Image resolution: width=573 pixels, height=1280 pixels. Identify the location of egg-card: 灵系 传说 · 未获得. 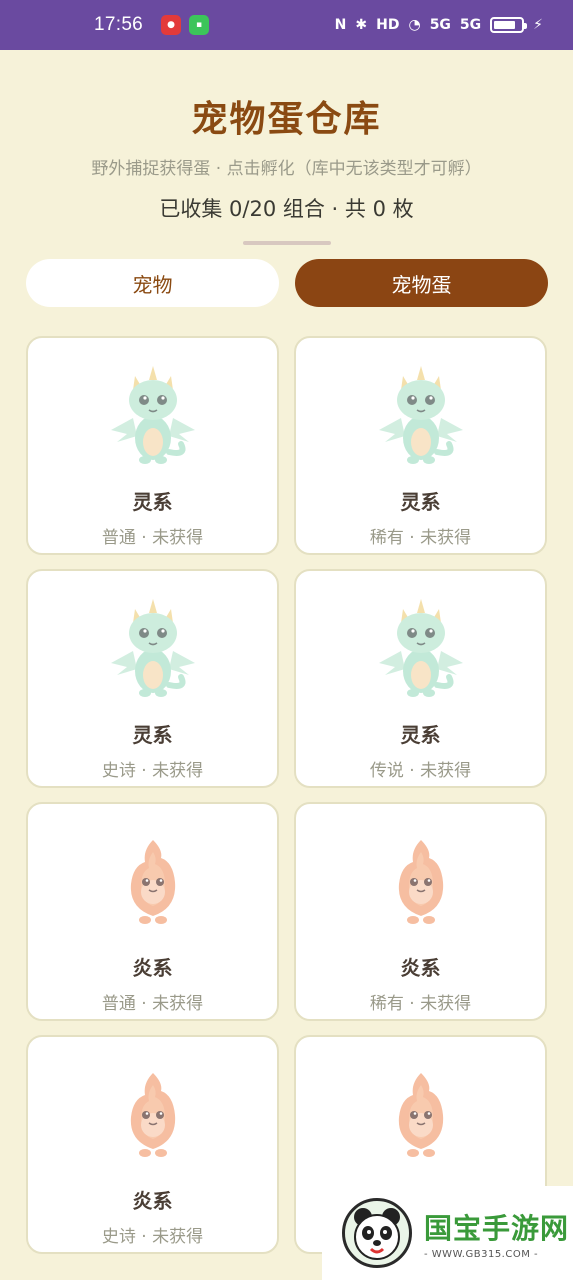
(420, 678).